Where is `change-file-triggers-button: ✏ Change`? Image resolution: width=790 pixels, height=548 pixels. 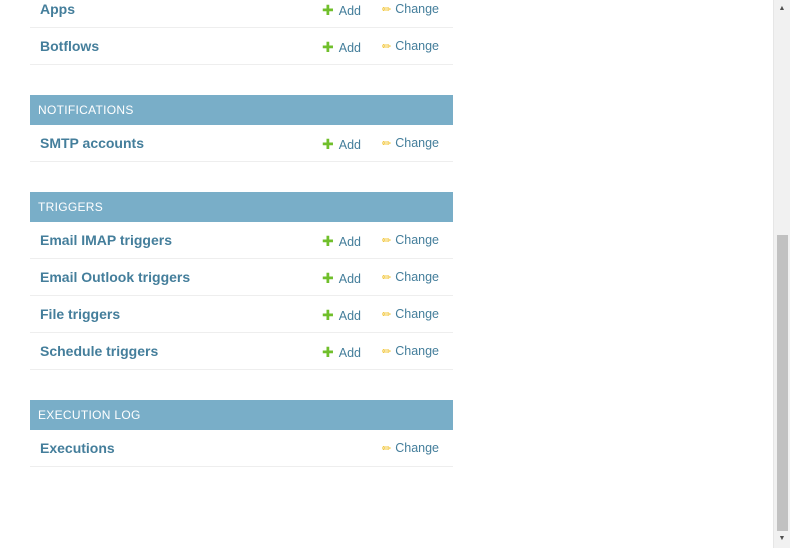
change-file-triggers-button: ✏ Change is located at coordinates (410, 314).